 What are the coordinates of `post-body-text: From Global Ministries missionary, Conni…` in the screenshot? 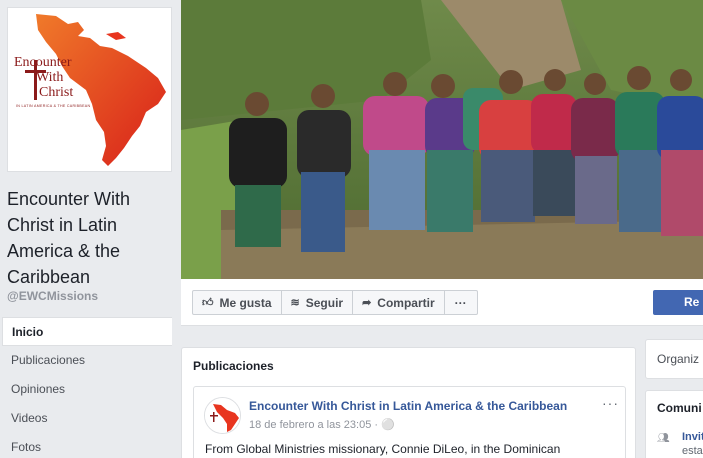 It's located at (383, 449).